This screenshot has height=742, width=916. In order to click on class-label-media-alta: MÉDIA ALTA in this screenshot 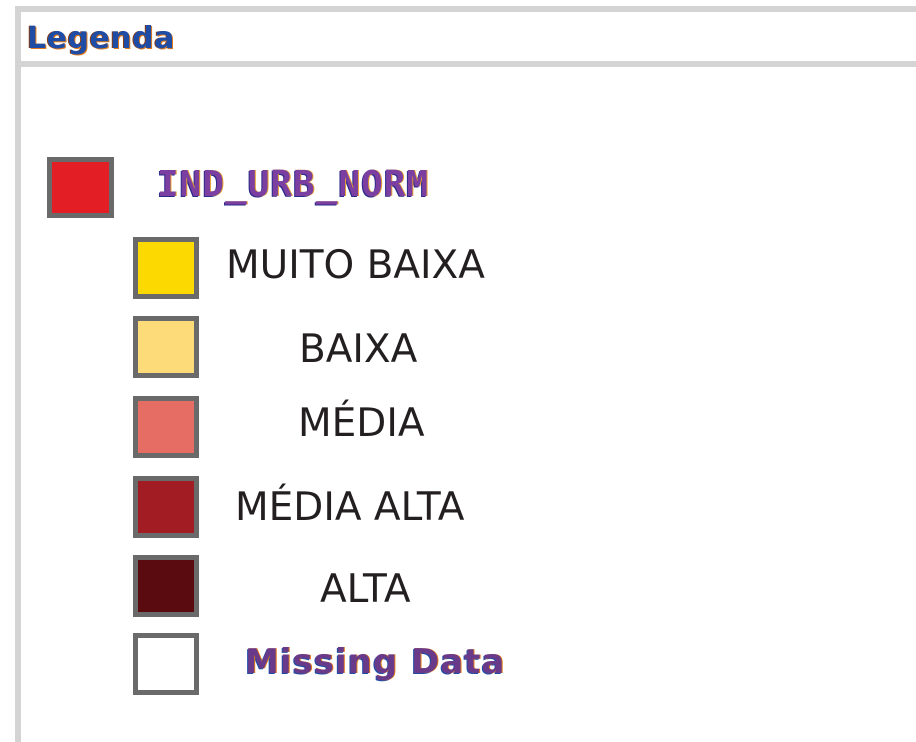, I will do `click(350, 507)`.